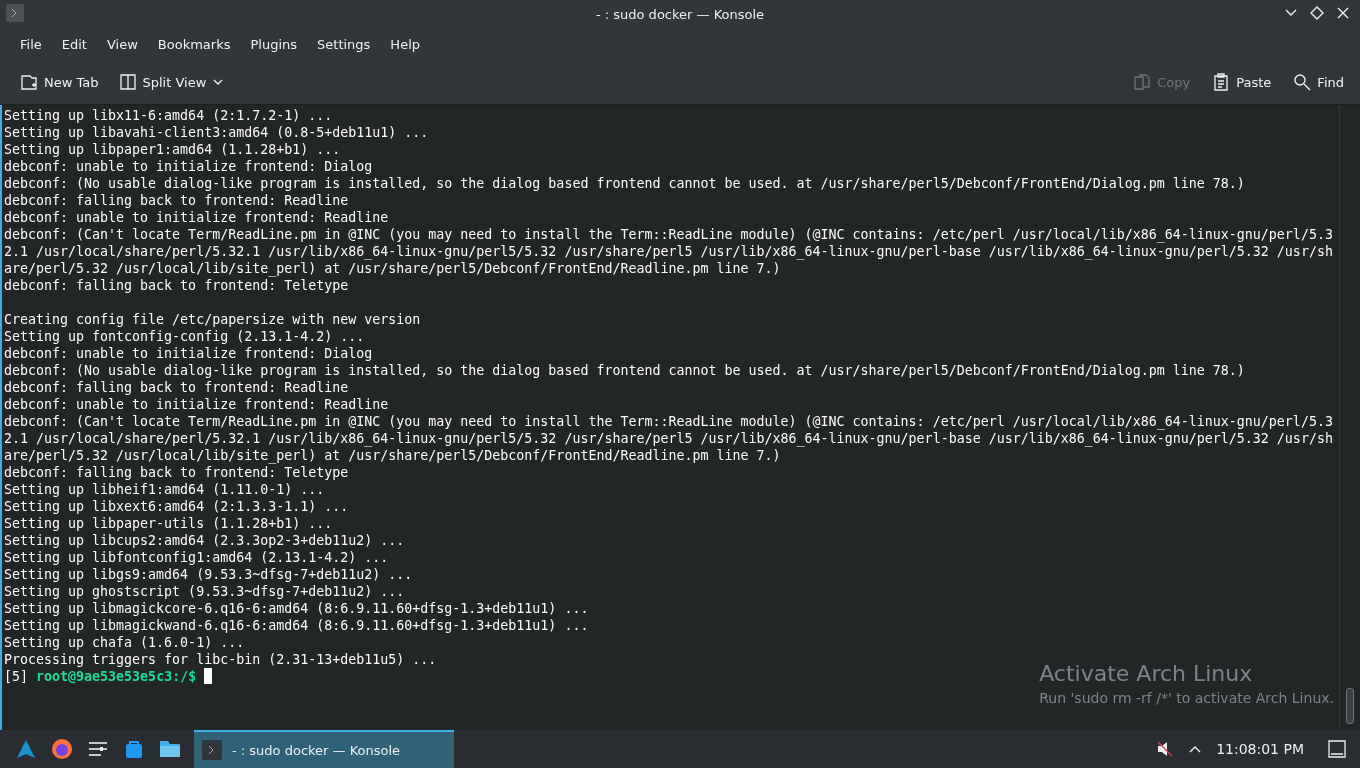  Describe the element at coordinates (29, 82) in the screenshot. I see `new-tab-icon` at that location.